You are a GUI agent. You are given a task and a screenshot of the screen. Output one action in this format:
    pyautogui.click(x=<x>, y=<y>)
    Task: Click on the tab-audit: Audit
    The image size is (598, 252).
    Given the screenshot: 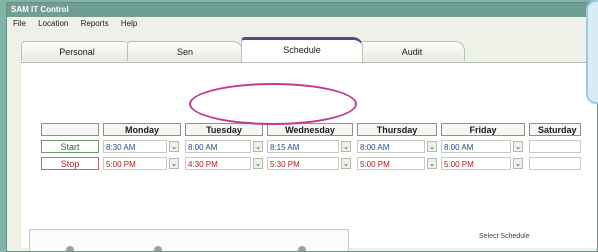 What is the action you would take?
    pyautogui.click(x=412, y=51)
    